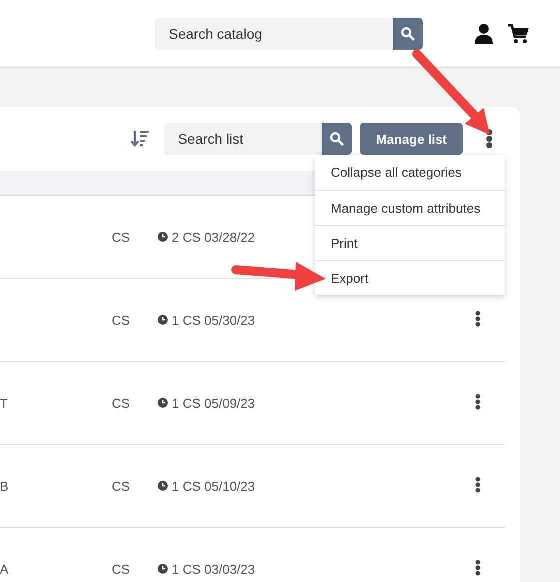 The image size is (560, 582). What do you see at coordinates (214, 403) in the screenshot?
I see `order-history: 1 CS 05/09/23` at bounding box center [214, 403].